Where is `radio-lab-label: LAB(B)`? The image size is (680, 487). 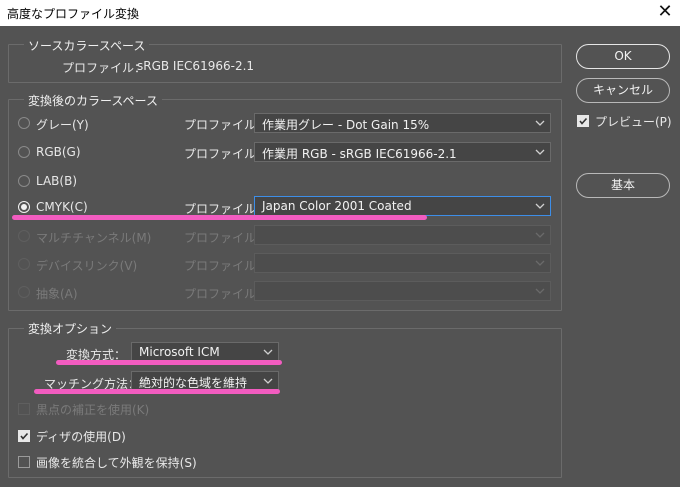 radio-lab-label: LAB(B) is located at coordinates (56, 181).